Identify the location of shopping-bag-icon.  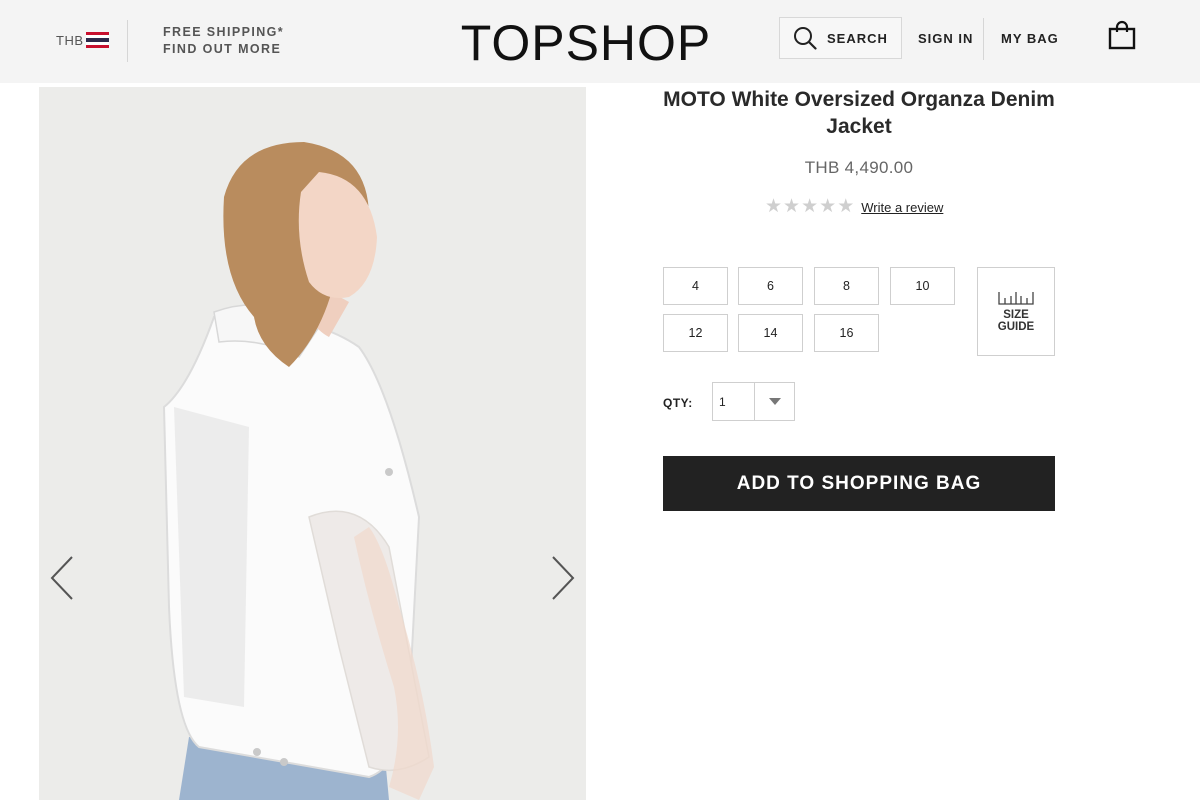
(1122, 35).